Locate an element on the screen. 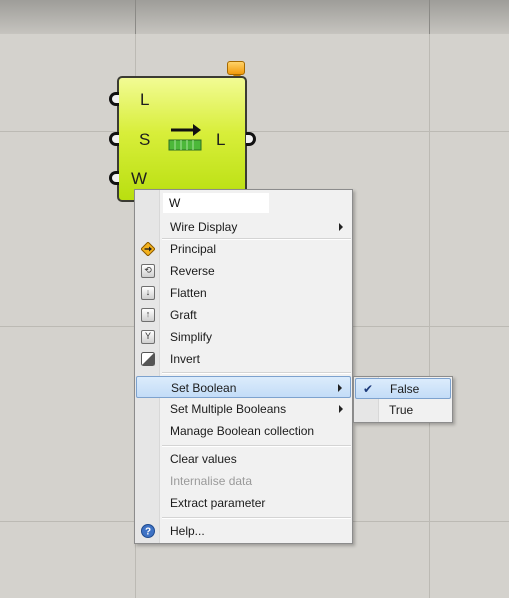 This screenshot has width=509, height=598. submenu-item-false: ✔ False is located at coordinates (403, 388).